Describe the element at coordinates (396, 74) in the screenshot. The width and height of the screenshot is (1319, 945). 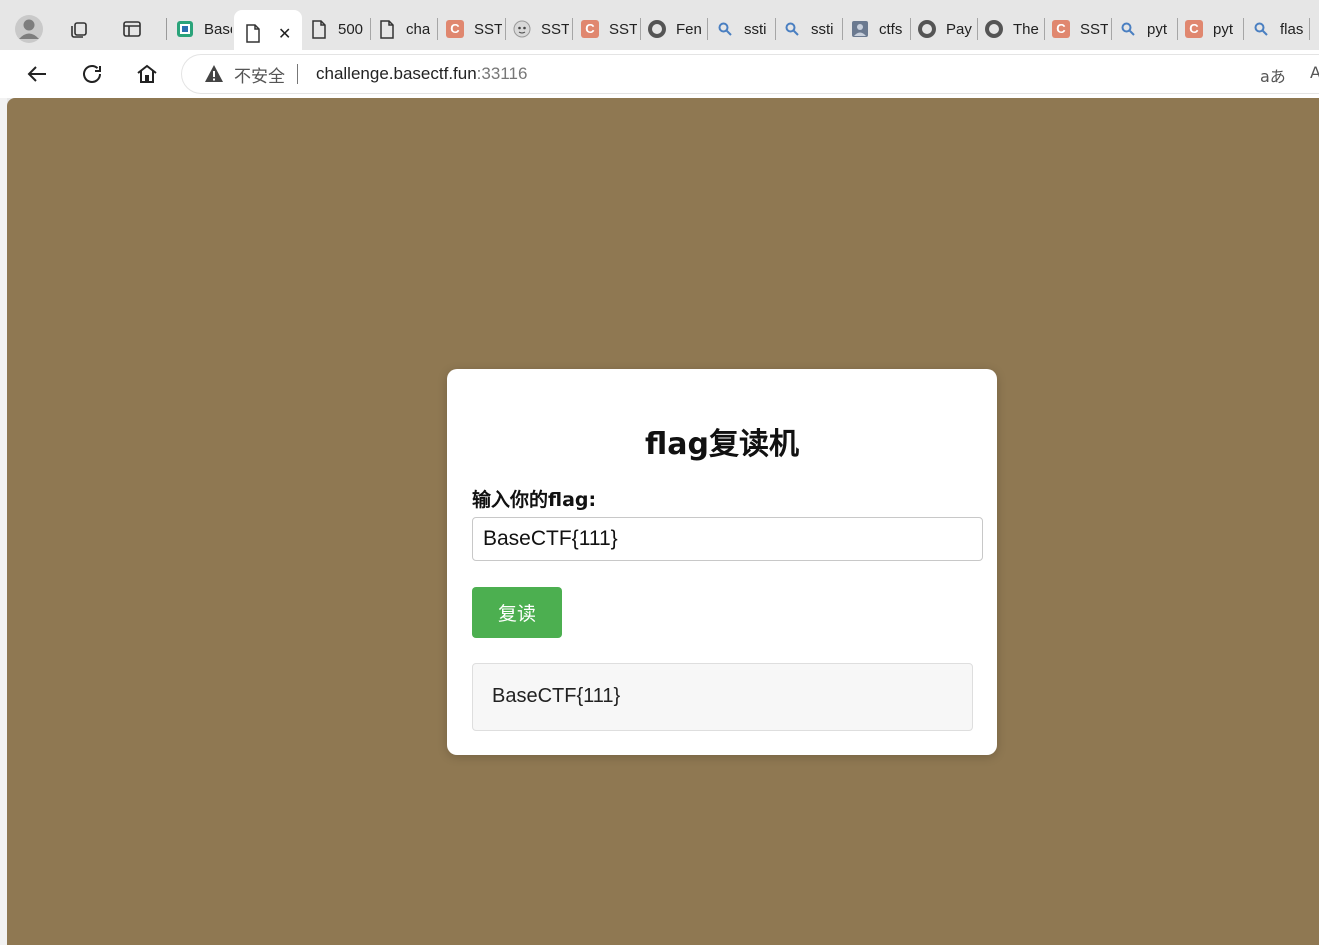
I see `url-host: challenge.basectf.fun` at that location.